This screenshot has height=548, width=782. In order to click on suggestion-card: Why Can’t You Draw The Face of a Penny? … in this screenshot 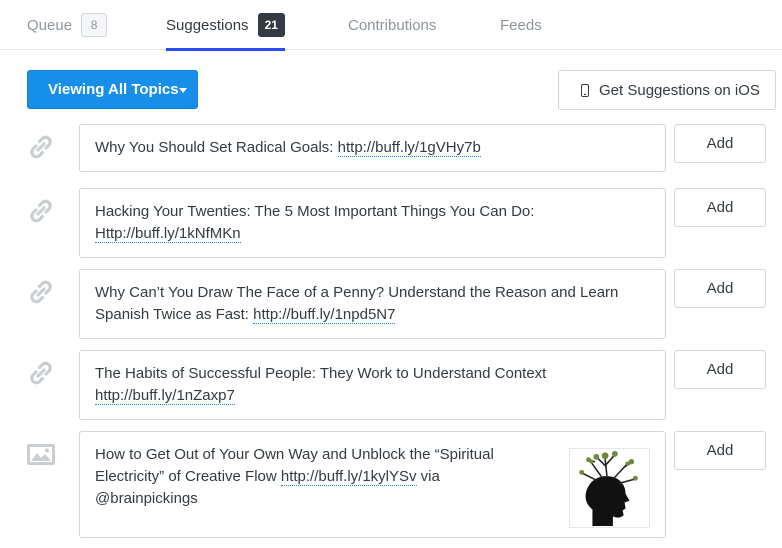, I will do `click(372, 304)`.